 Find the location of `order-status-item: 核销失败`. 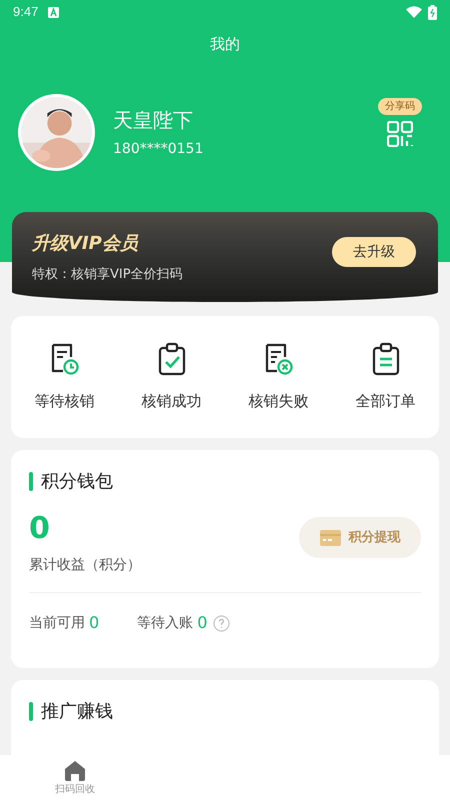

order-status-item: 核销失败 is located at coordinates (278, 377).